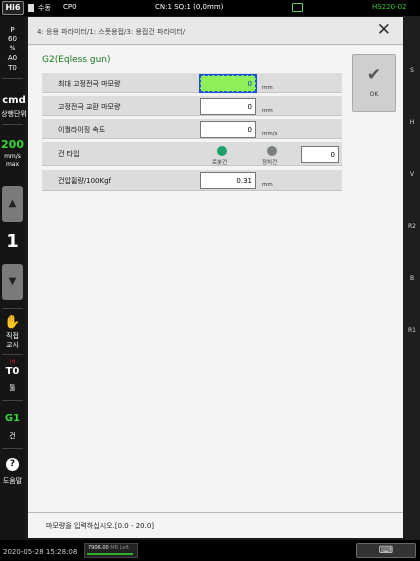  Describe the element at coordinates (192, 83) in the screenshot. I see `param-row-max-wear: 최대 고정전극 마모량 mm` at that location.